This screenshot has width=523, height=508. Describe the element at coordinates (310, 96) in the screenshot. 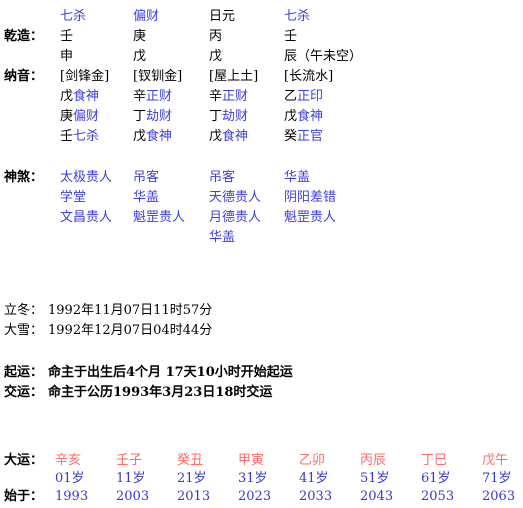

I see `hidden-stem-god: 正印` at that location.